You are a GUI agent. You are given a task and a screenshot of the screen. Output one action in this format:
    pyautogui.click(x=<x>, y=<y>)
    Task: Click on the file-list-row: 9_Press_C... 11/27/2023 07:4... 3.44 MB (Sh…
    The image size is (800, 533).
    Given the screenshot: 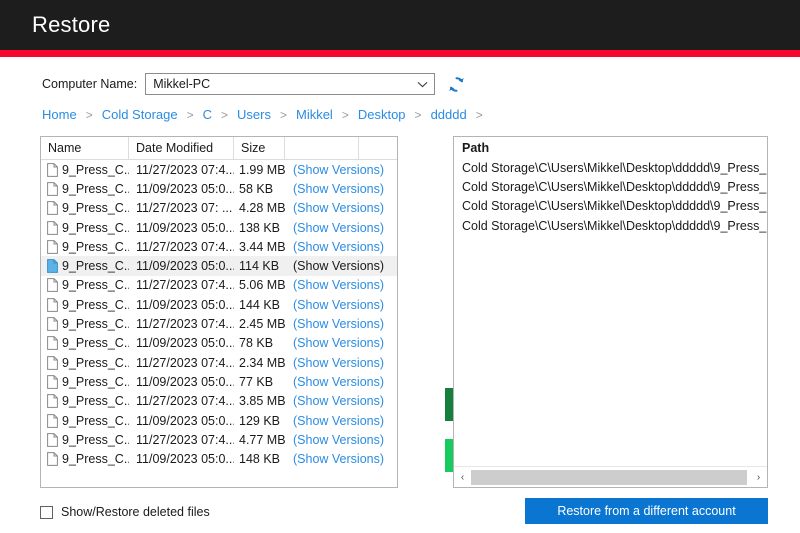 What is the action you would take?
    pyautogui.click(x=219, y=246)
    